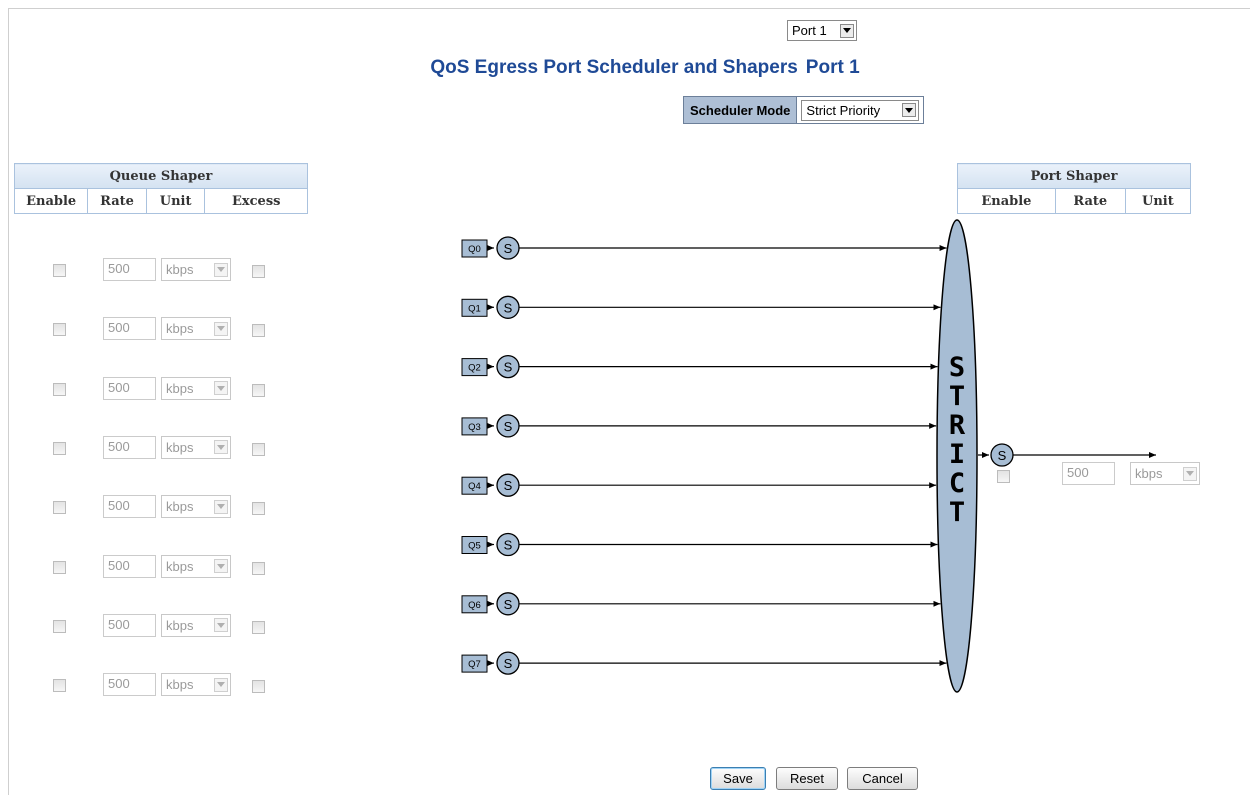 The height and width of the screenshot is (795, 1250). I want to click on cancel-button: Cancel, so click(882, 778).